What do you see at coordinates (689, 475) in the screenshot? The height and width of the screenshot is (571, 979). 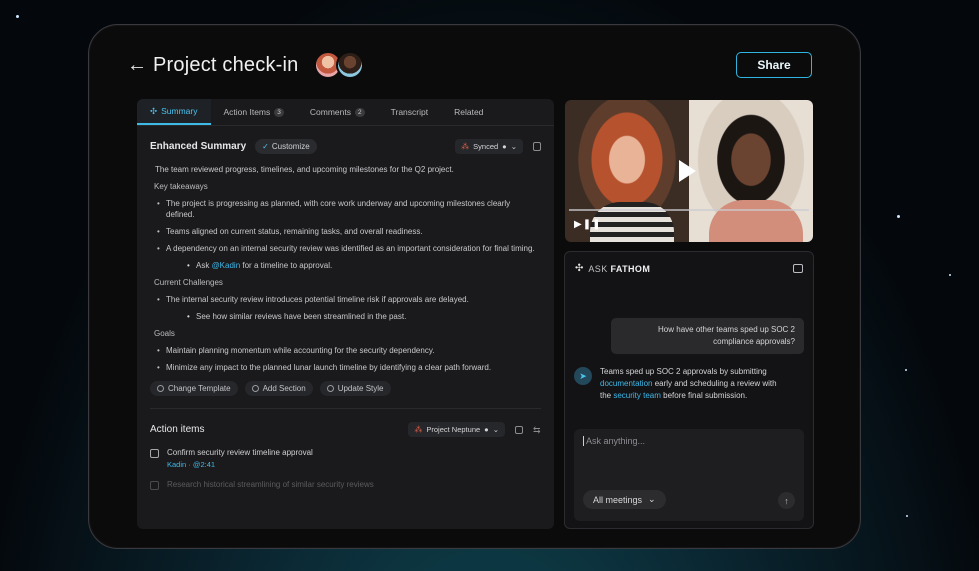 I see `ask-input-box: All meetings ⌄ ↑` at bounding box center [689, 475].